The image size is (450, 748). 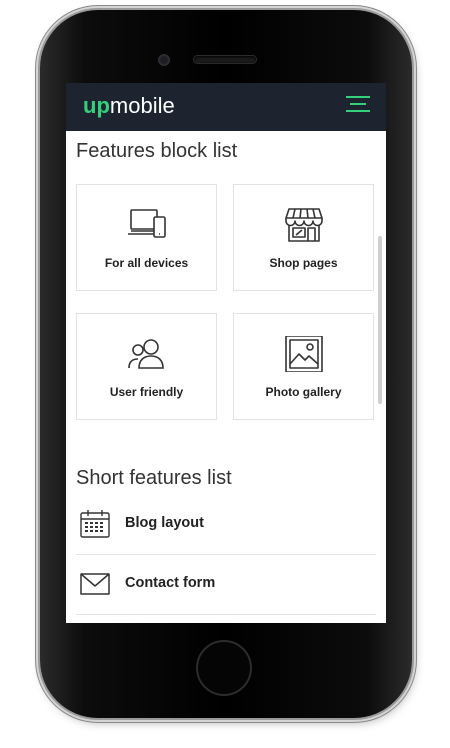 I want to click on photo-icon, so click(x=303, y=354).